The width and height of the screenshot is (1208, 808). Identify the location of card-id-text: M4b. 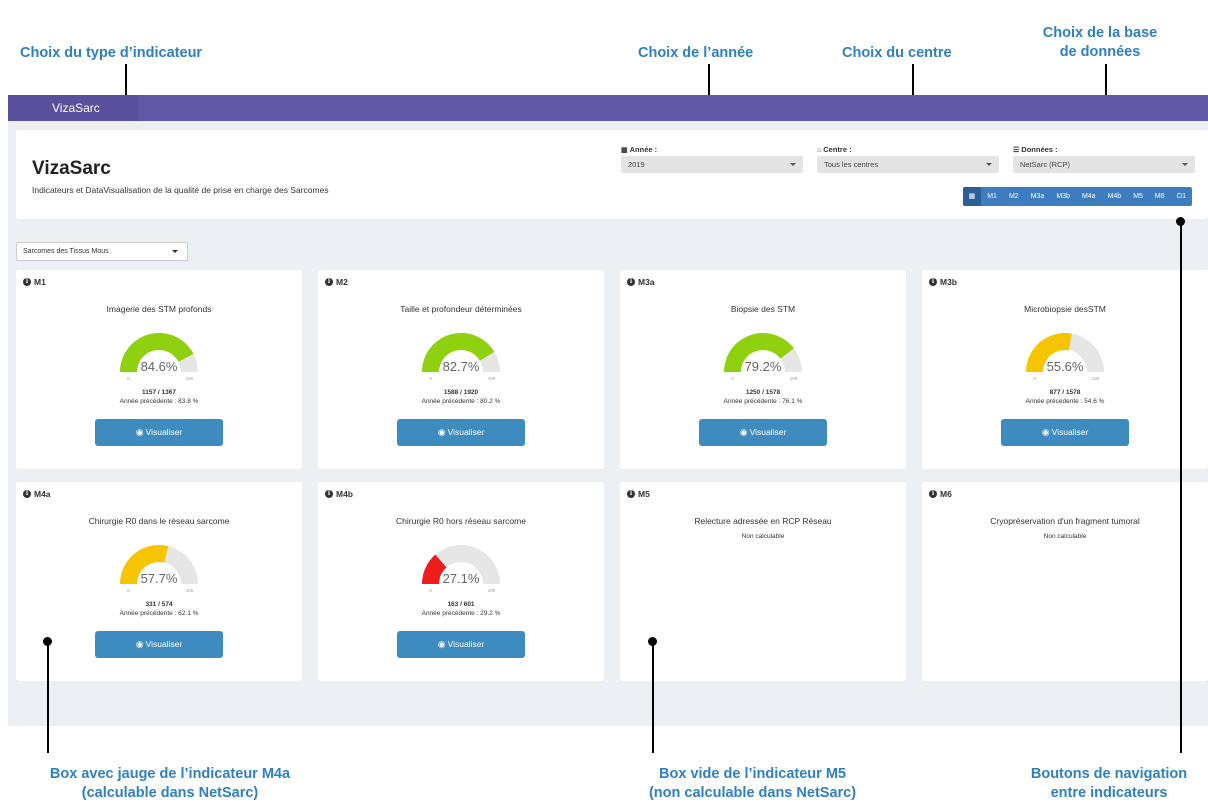
(344, 494).